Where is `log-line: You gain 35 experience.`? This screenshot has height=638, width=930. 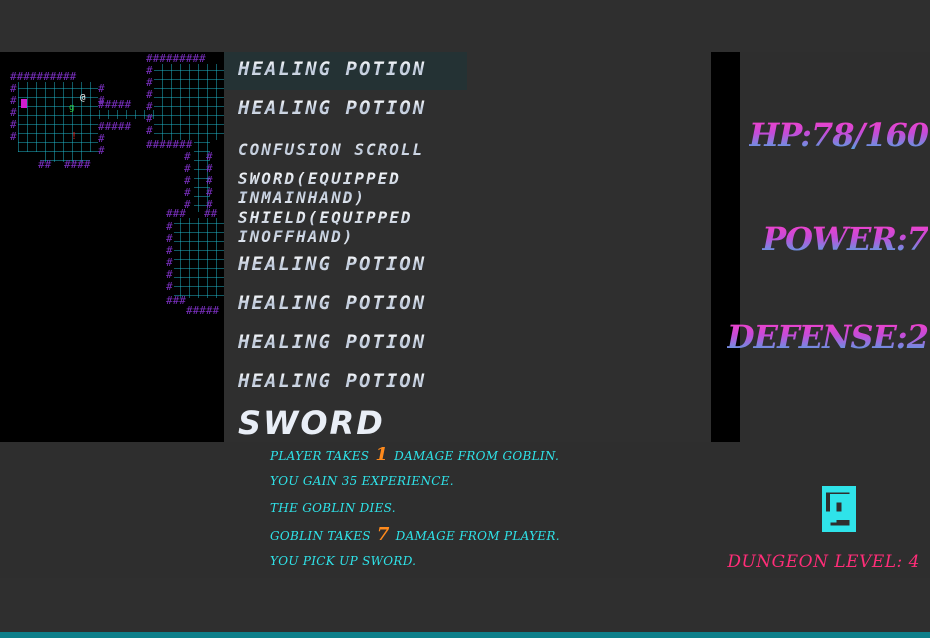 log-line: You gain 35 experience. is located at coordinates (362, 481).